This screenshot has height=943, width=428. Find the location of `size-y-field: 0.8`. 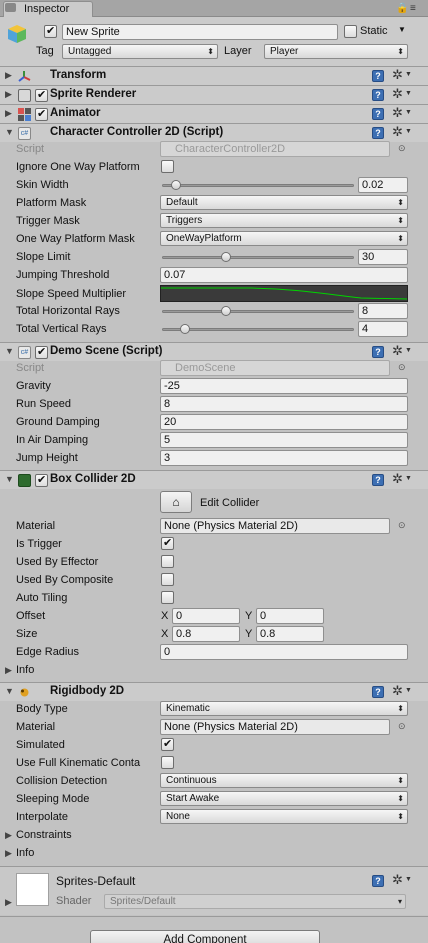

size-y-field: 0.8 is located at coordinates (290, 634).